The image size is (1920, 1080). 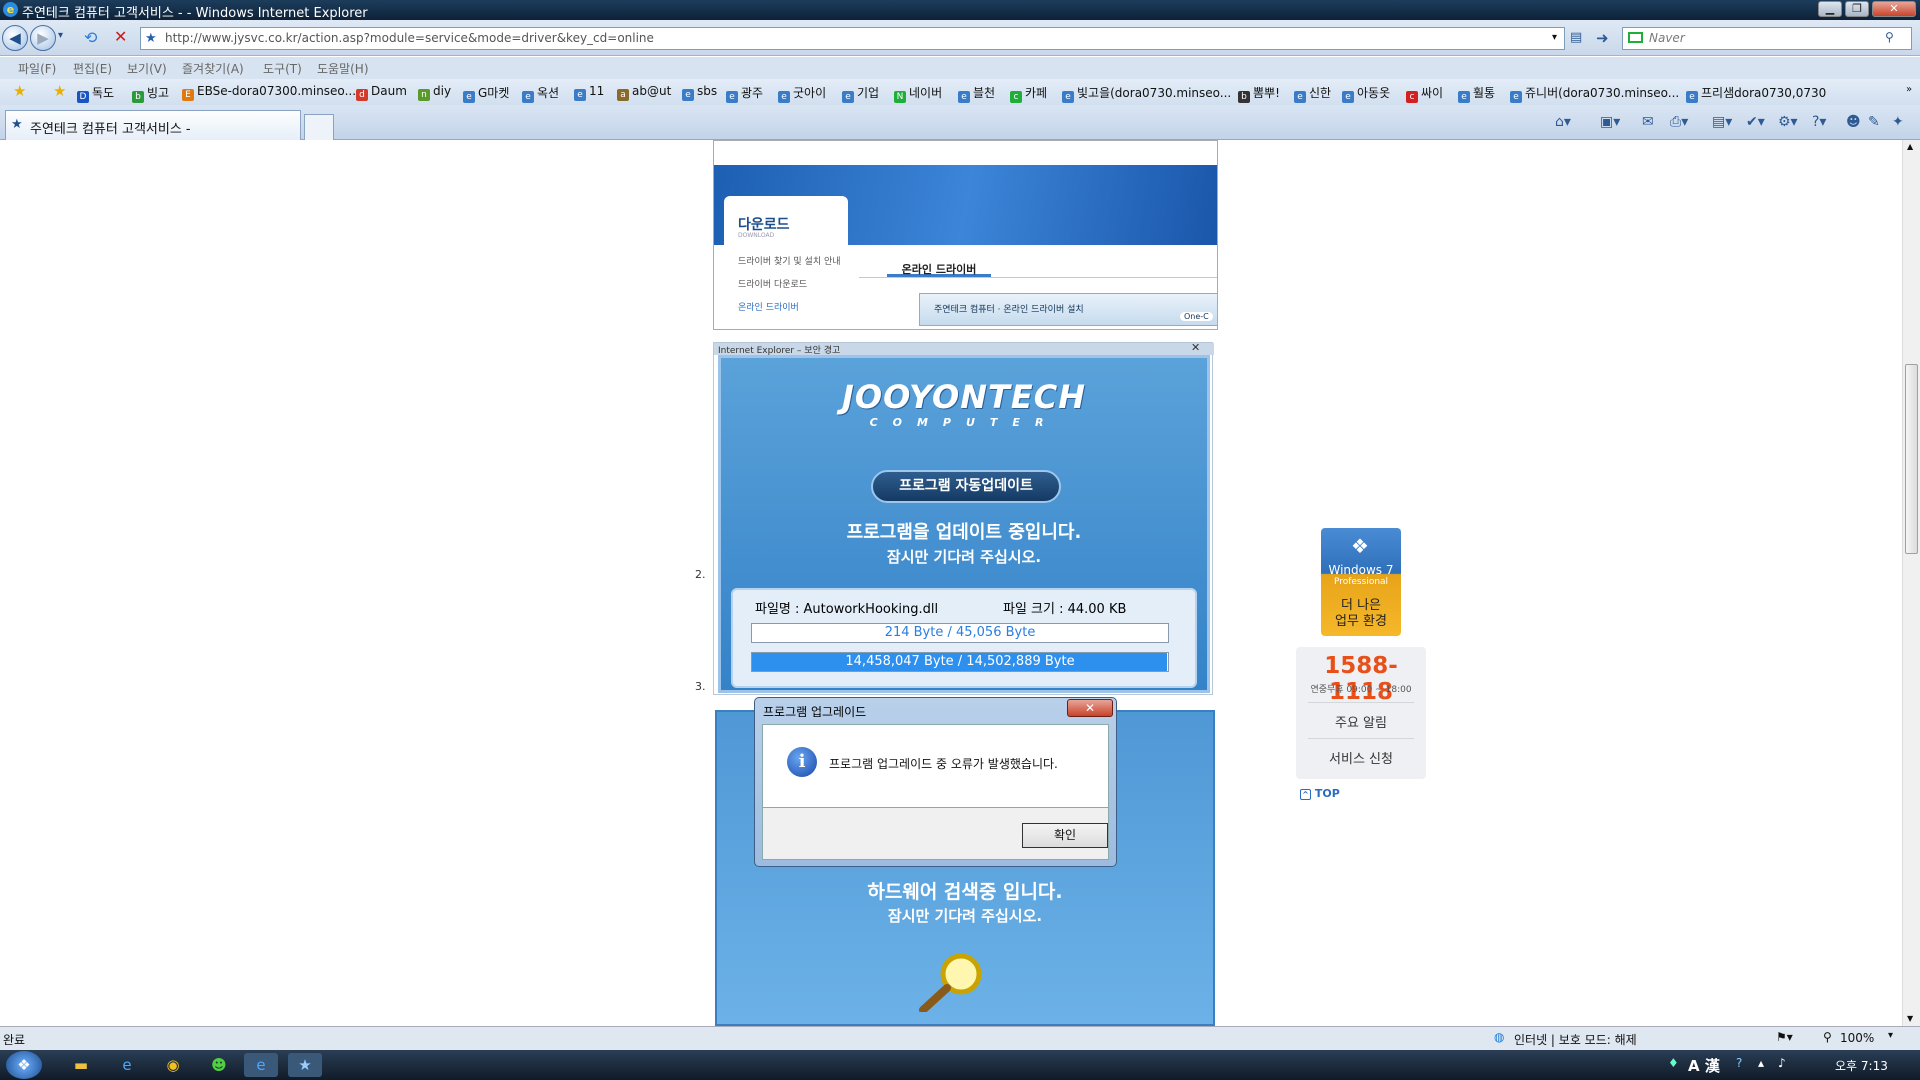 I want to click on fav-item: b 빙고, so click(x=150, y=93).